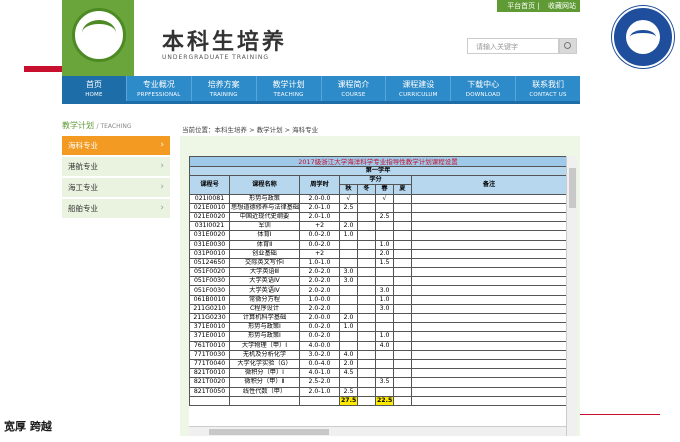 Image resolution: width=680 pixels, height=442 pixels. What do you see at coordinates (319, 373) in the screenshot?
I see `cell-hours: 4.0-1.0` at bounding box center [319, 373].